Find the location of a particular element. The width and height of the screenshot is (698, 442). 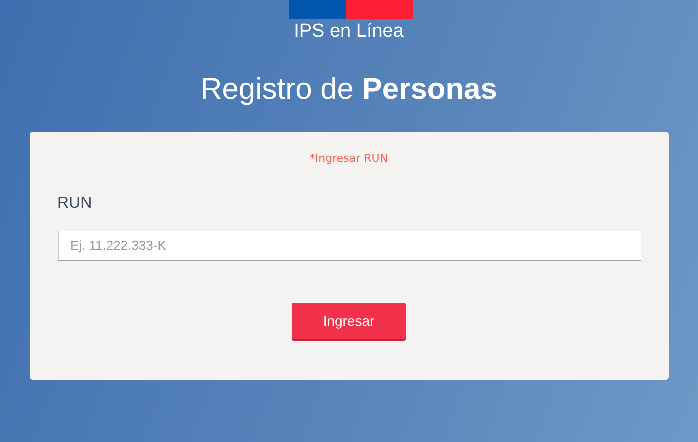

run-input-field: Ej. 11.222.333-K is located at coordinates (349, 246).